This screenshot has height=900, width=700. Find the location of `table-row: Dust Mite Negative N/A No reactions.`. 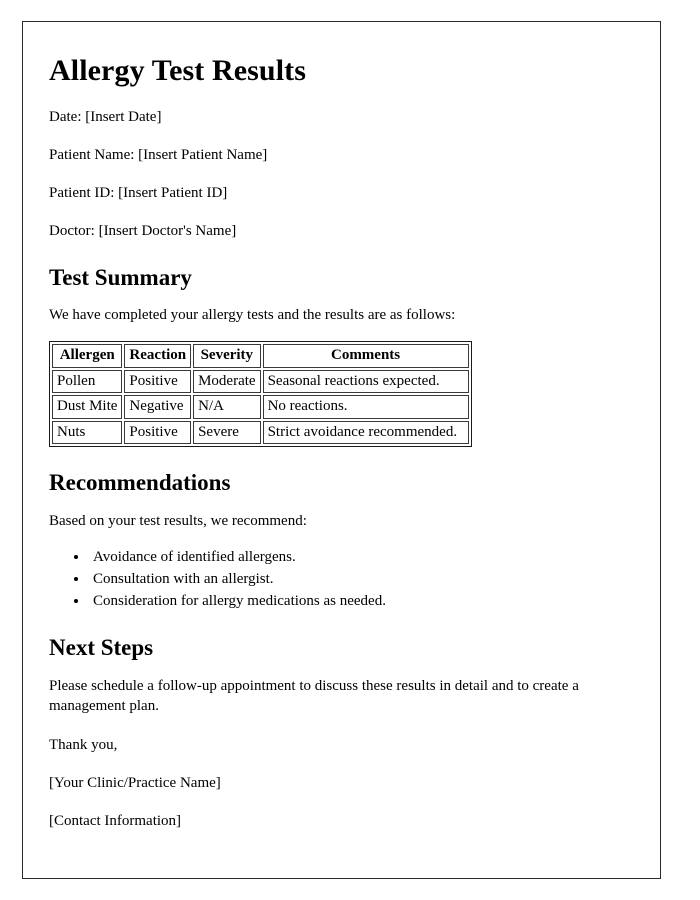

table-row: Dust Mite Negative N/A No reactions. is located at coordinates (260, 407).